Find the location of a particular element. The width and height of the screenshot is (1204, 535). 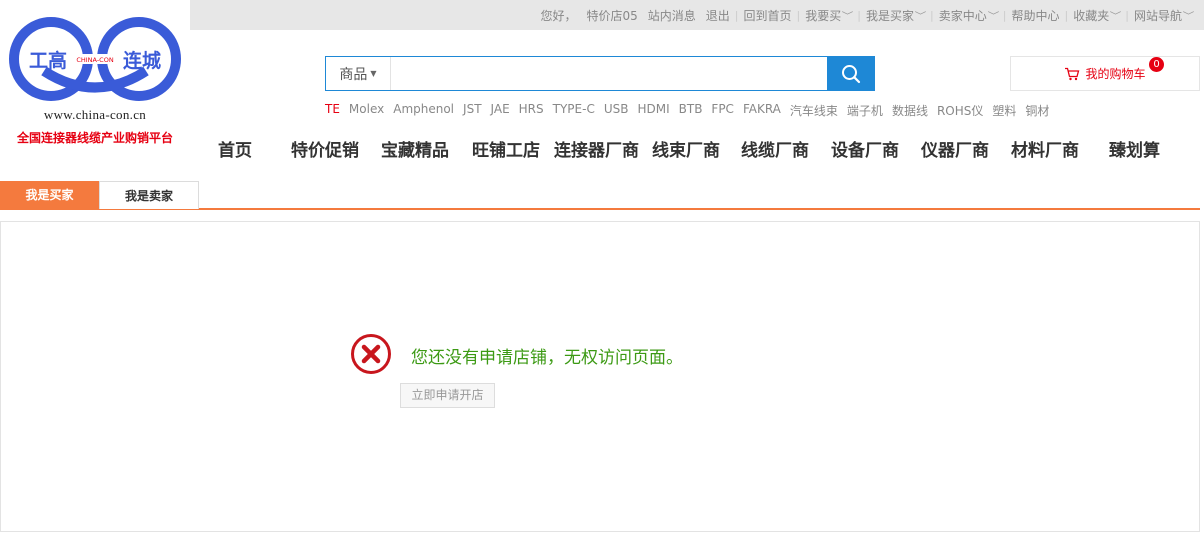

messages-link: 站内消息 is located at coordinates (672, 15).